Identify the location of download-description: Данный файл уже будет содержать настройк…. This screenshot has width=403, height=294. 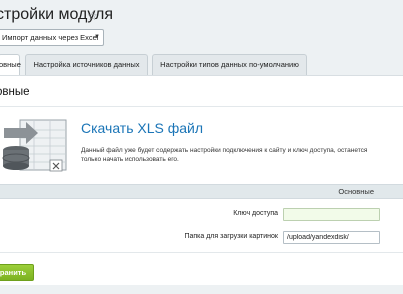
(224, 155).